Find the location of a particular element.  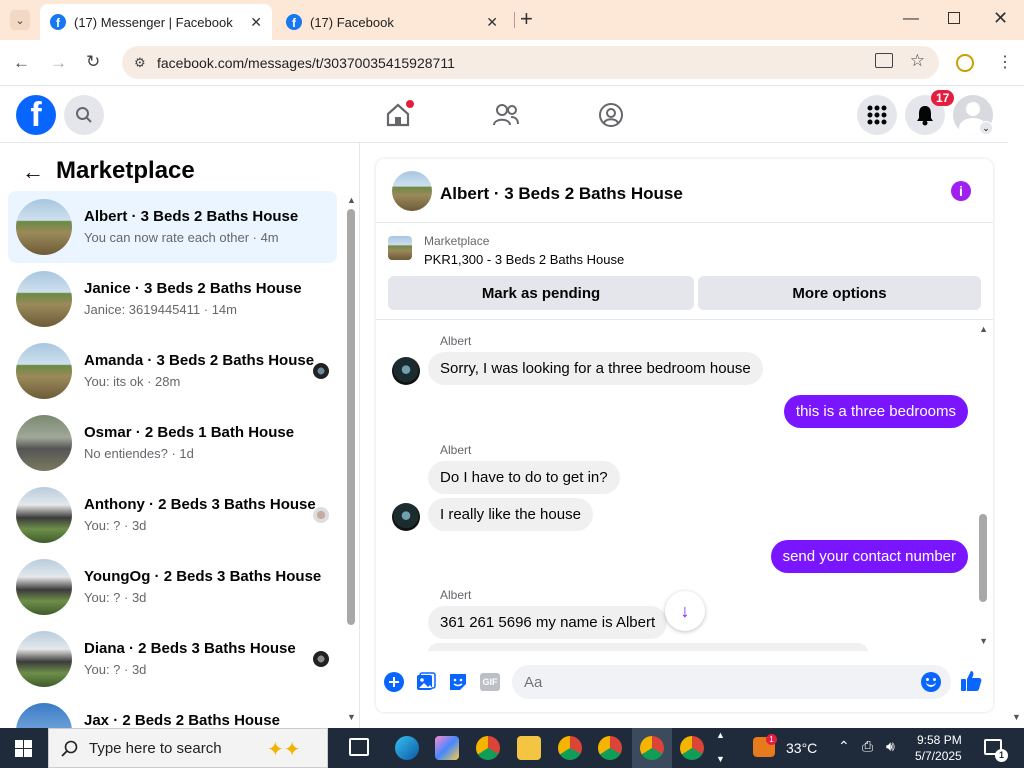

plus-circle-icon is located at coordinates (394, 682).